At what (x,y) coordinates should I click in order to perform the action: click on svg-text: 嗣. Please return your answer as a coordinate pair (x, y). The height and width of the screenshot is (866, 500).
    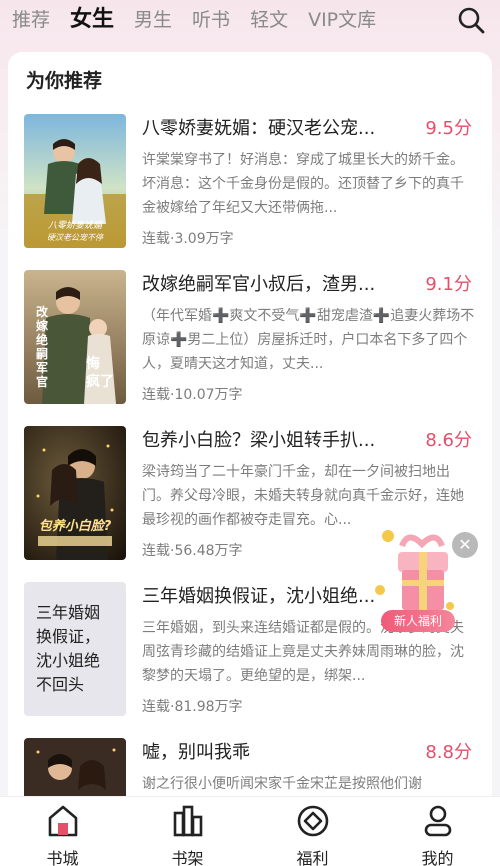
    Looking at the image, I should click on (42, 354).